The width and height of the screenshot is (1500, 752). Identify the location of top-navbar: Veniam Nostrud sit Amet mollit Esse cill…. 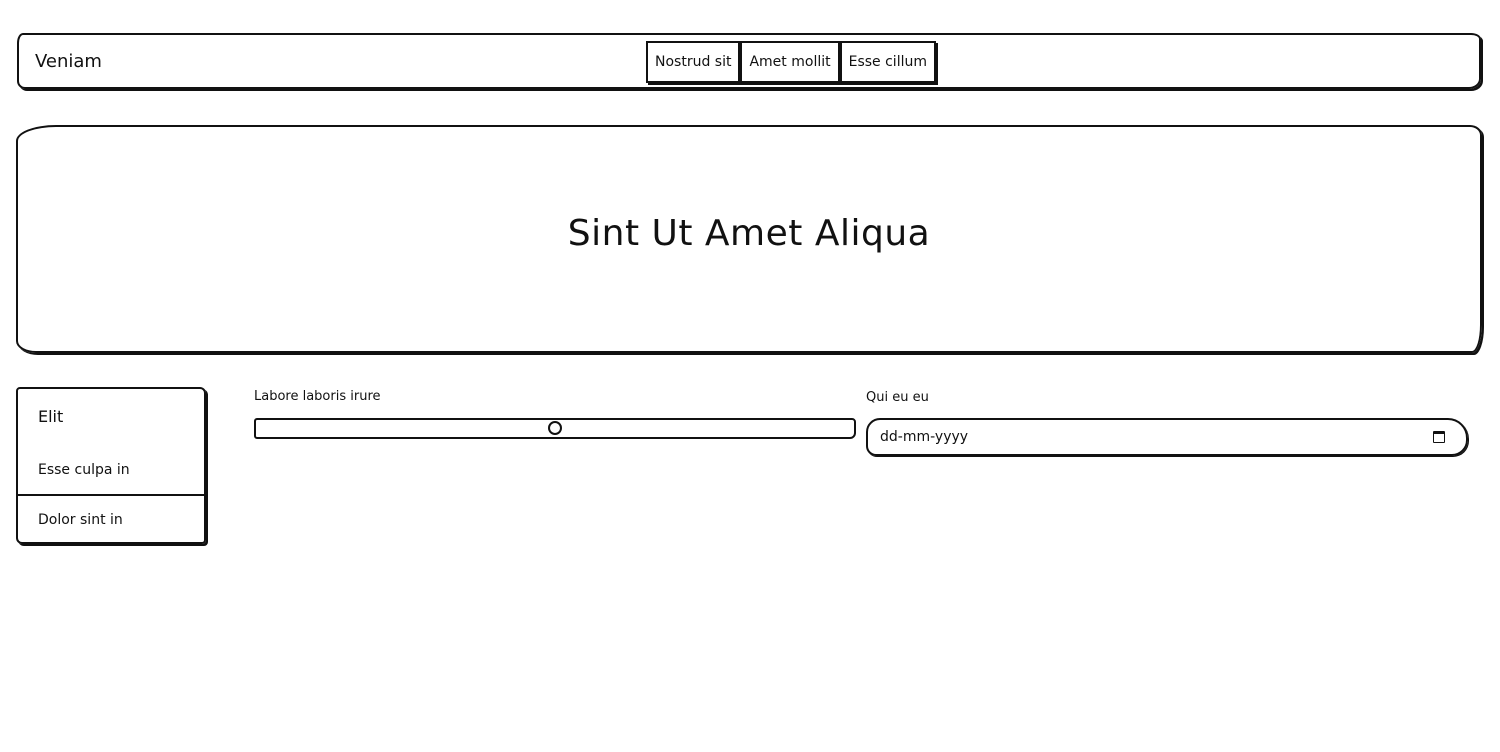
(749, 61).